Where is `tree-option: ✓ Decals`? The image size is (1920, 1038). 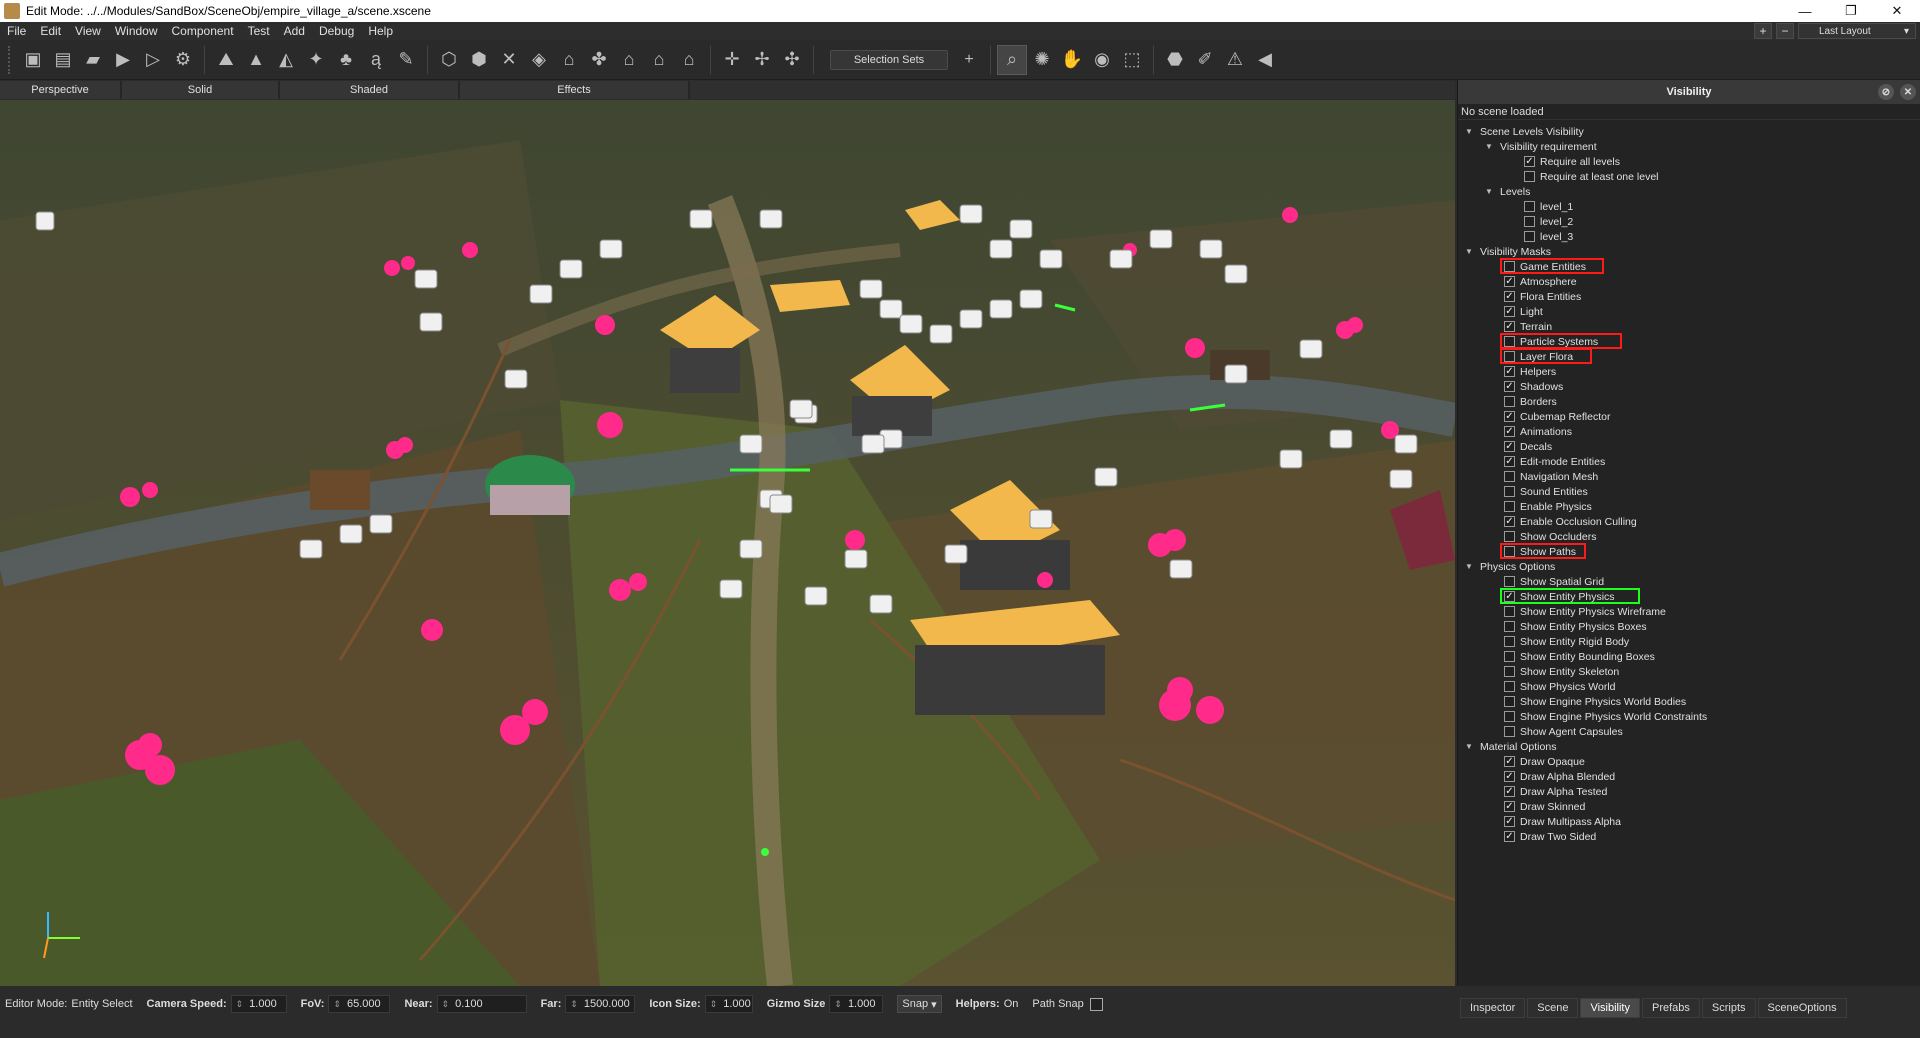
tree-option: ✓ Decals is located at coordinates (1689, 446).